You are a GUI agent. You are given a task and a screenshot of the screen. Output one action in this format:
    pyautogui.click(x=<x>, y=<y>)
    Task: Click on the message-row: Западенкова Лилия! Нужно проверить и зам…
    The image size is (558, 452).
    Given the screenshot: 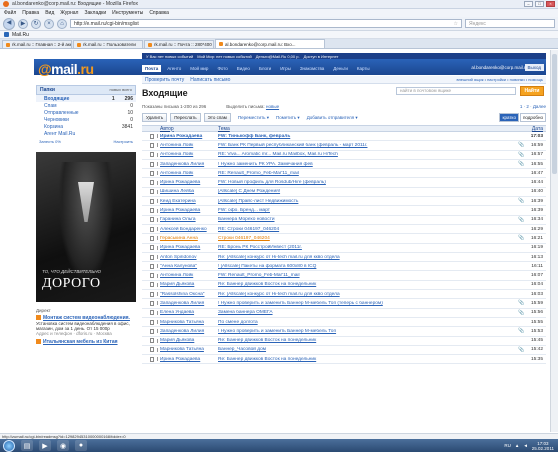 What is the action you would take?
    pyautogui.click(x=344, y=304)
    